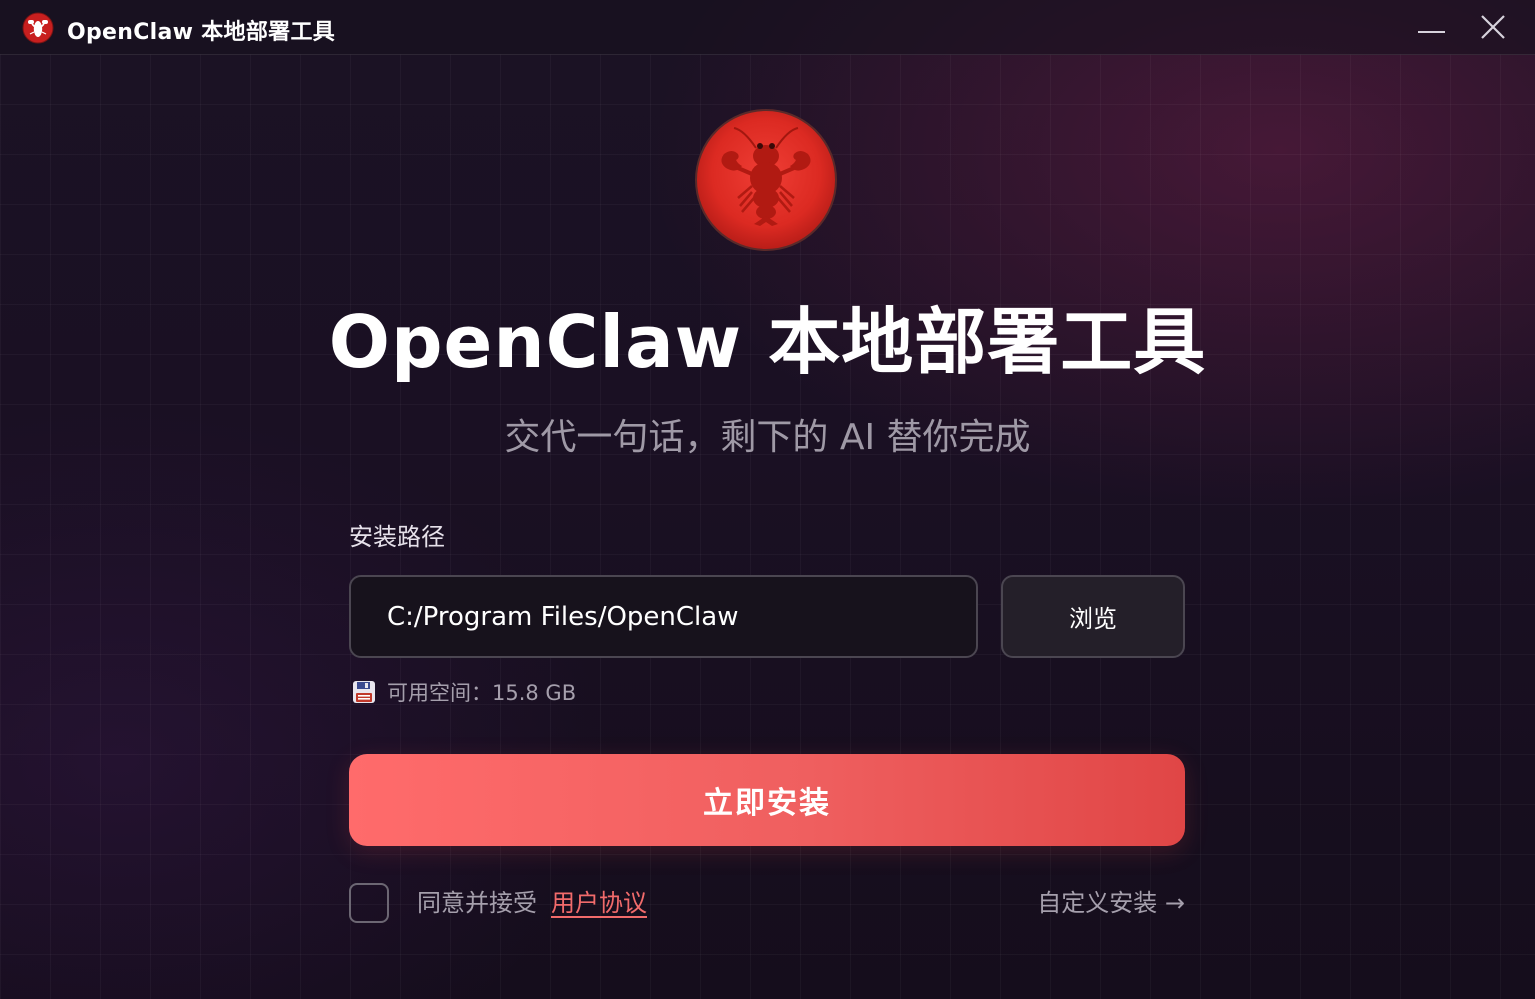  Describe the element at coordinates (767, 27) in the screenshot. I see `title-bar: OpenClaw 本地部署工具` at that location.